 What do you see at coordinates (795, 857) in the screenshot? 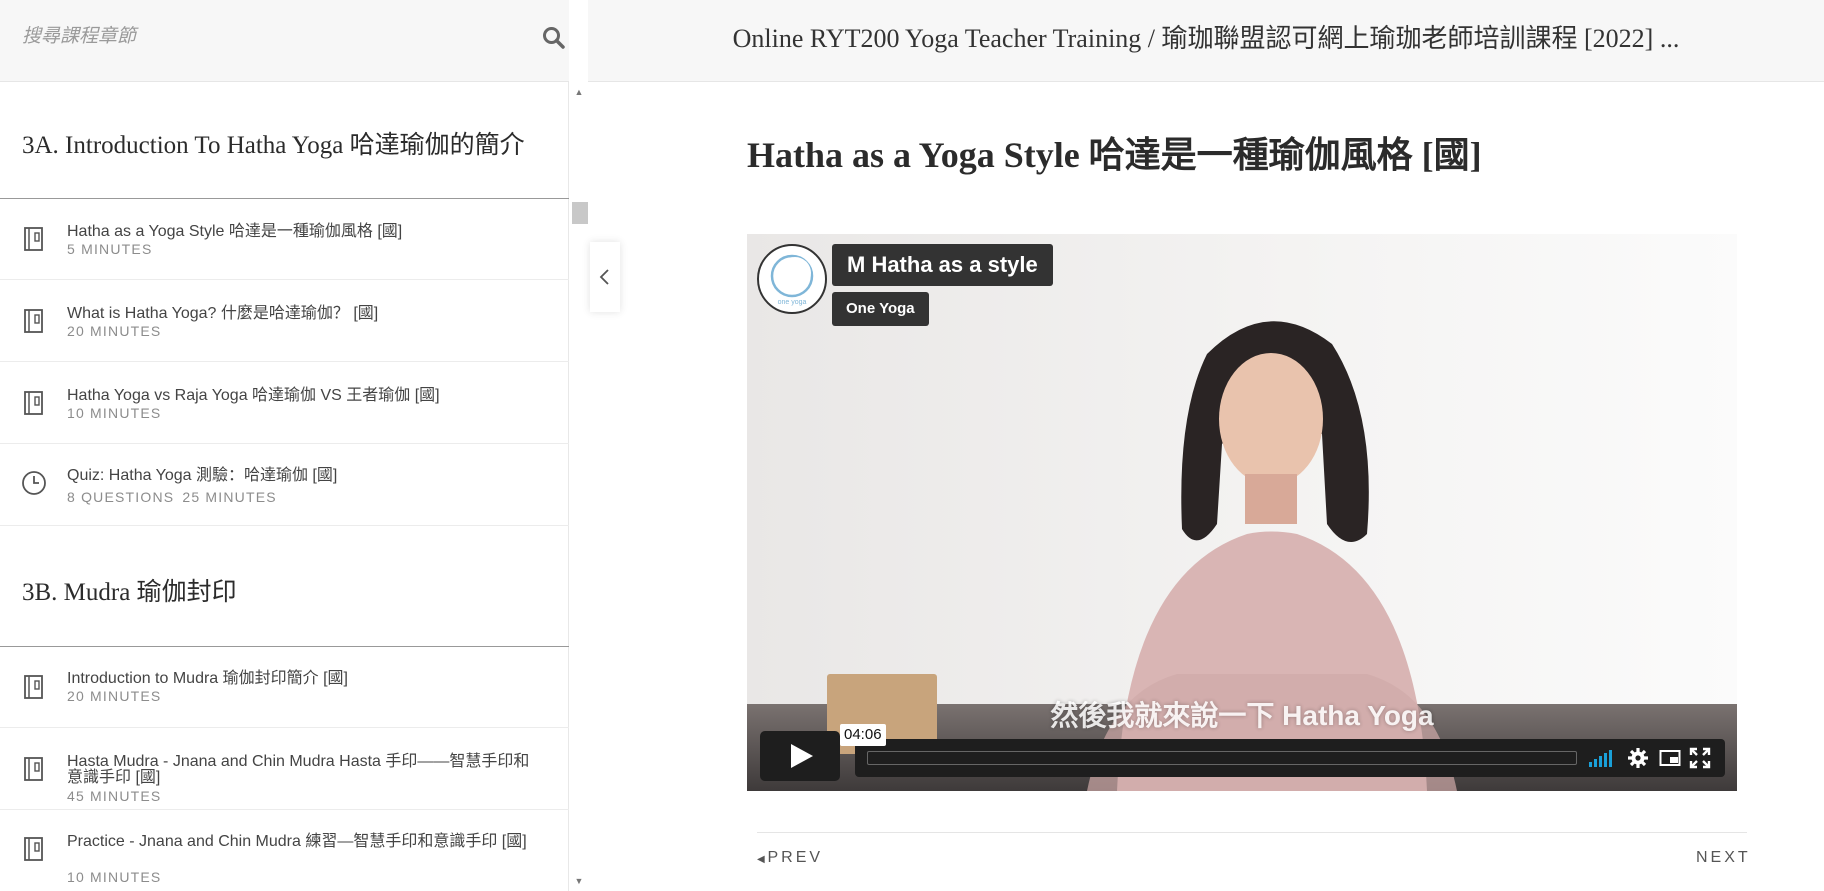
I see `prev-label: PREV` at bounding box center [795, 857].